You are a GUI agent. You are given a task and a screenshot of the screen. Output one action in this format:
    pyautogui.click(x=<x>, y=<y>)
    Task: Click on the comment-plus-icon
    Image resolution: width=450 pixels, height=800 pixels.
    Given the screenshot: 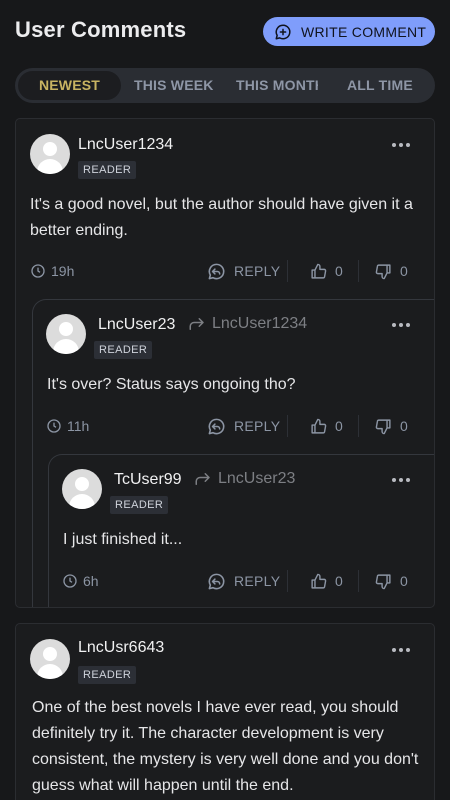 What is the action you would take?
    pyautogui.click(x=283, y=31)
    